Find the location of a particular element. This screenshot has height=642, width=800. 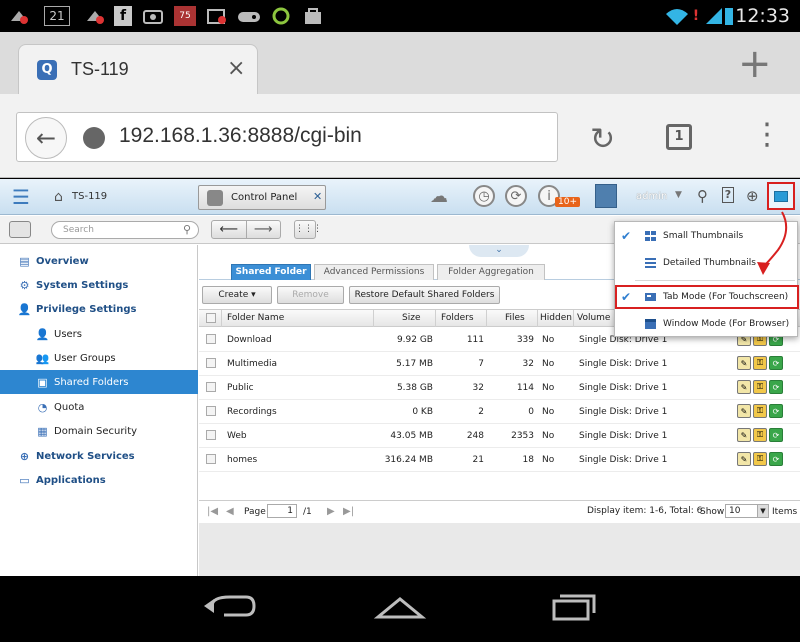

sidebar-item-domain-security: ▦ Domain Security is located at coordinates (99, 431).